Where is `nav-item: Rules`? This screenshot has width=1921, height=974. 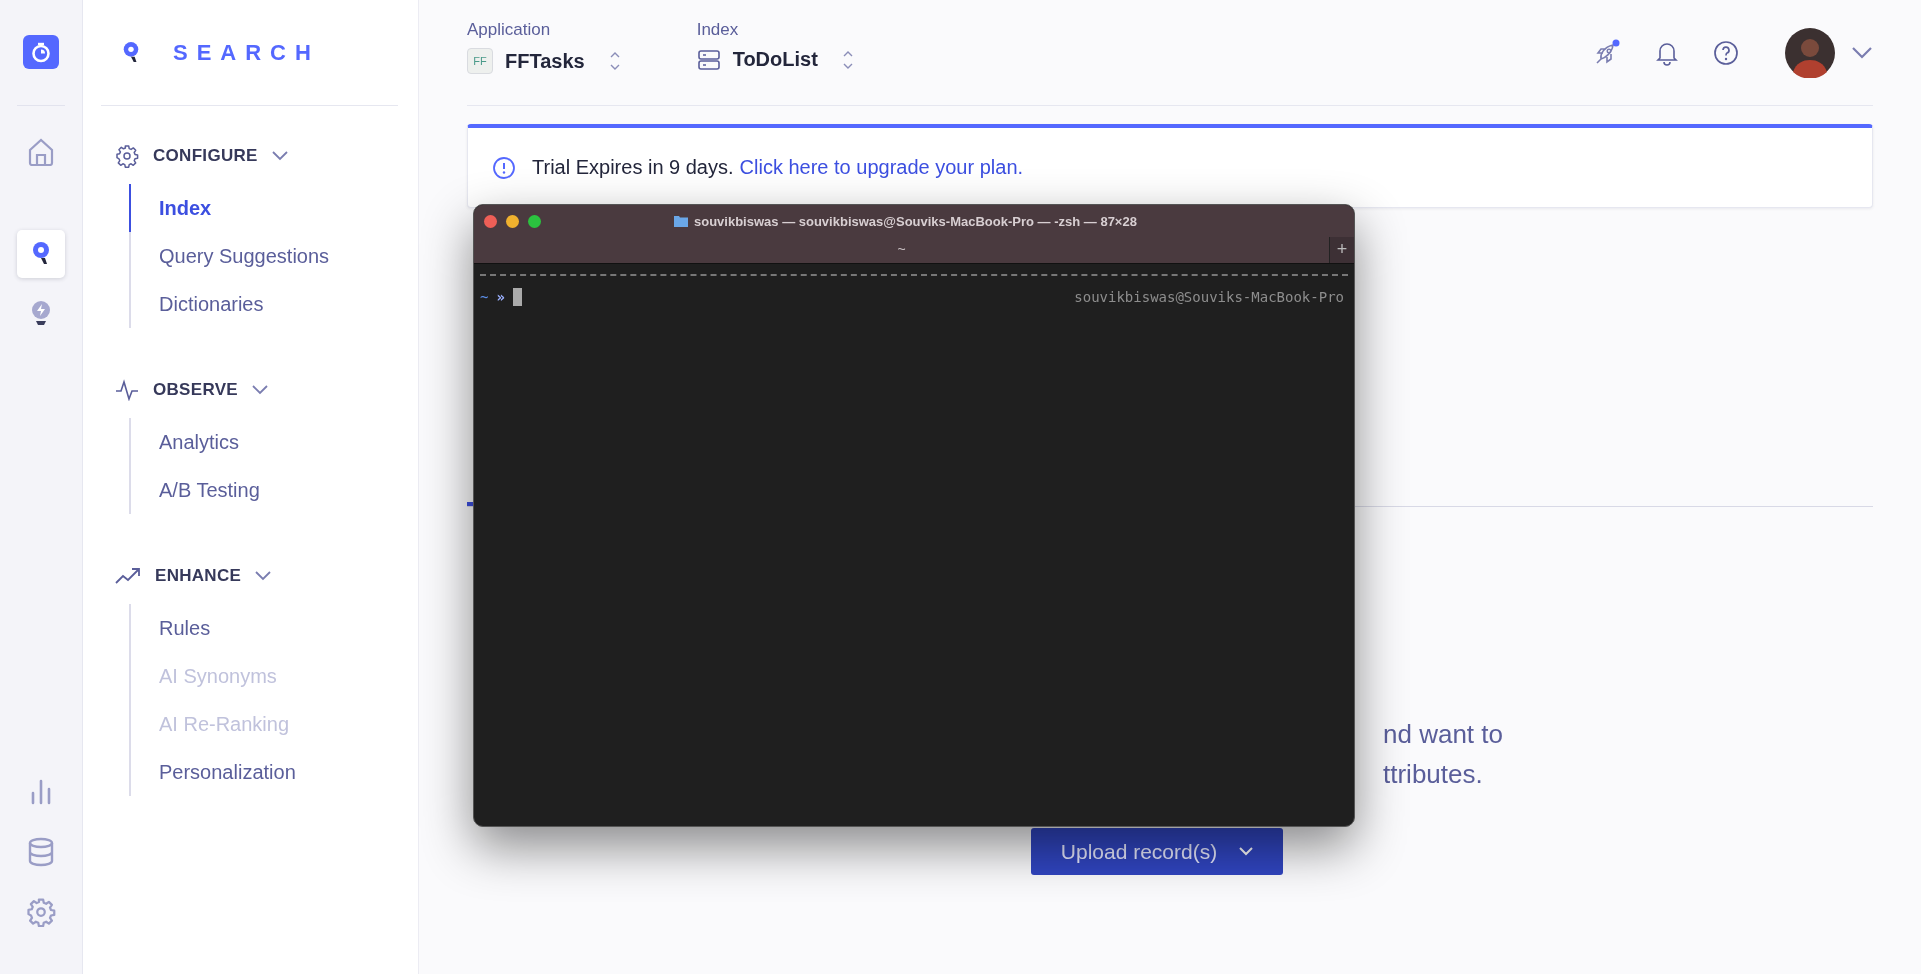
nav-item: Rules is located at coordinates (263, 628).